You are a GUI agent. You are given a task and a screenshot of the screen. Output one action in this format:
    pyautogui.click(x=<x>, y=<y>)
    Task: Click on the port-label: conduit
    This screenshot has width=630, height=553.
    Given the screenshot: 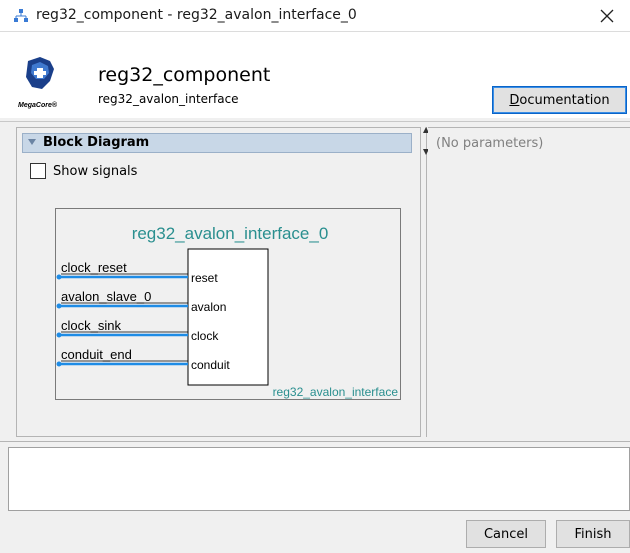 What is the action you would take?
    pyautogui.click(x=210, y=365)
    